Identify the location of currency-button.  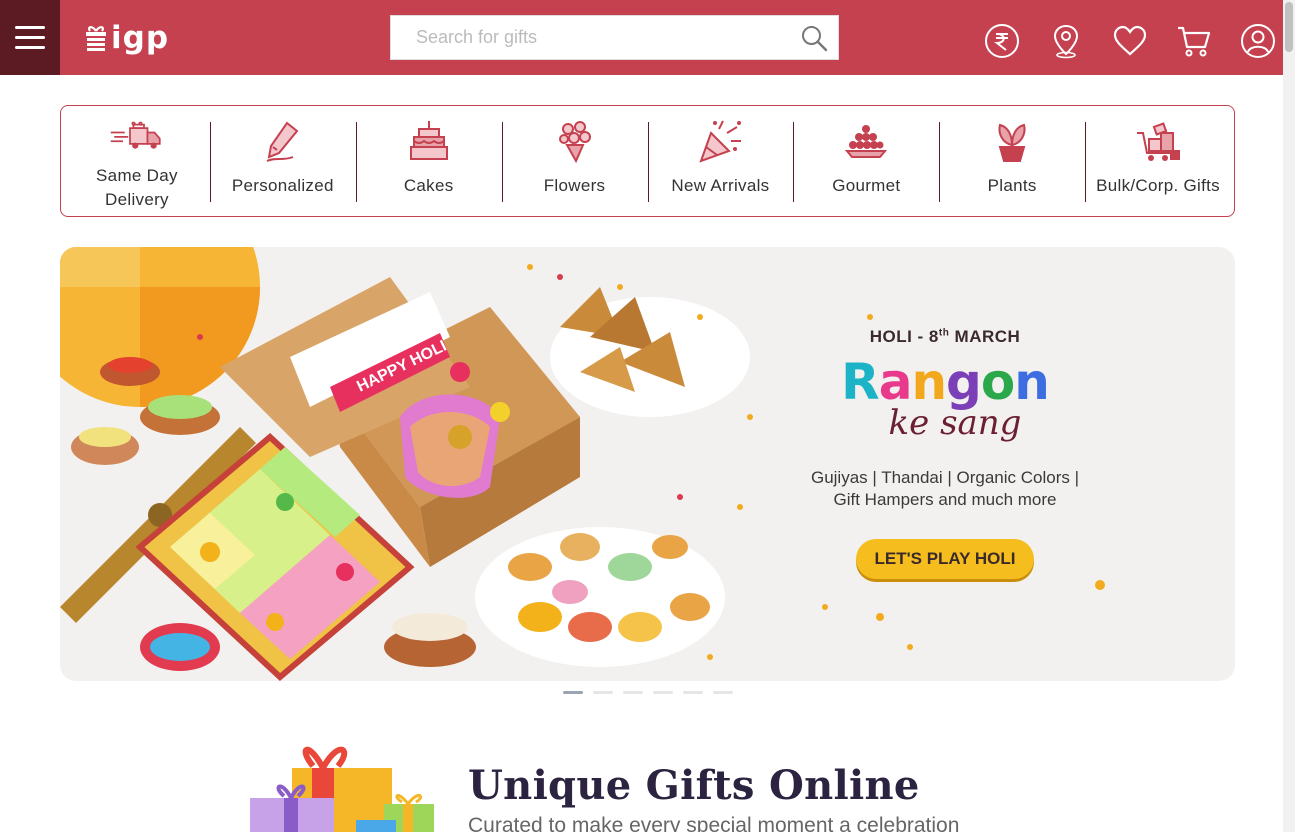
(1002, 41).